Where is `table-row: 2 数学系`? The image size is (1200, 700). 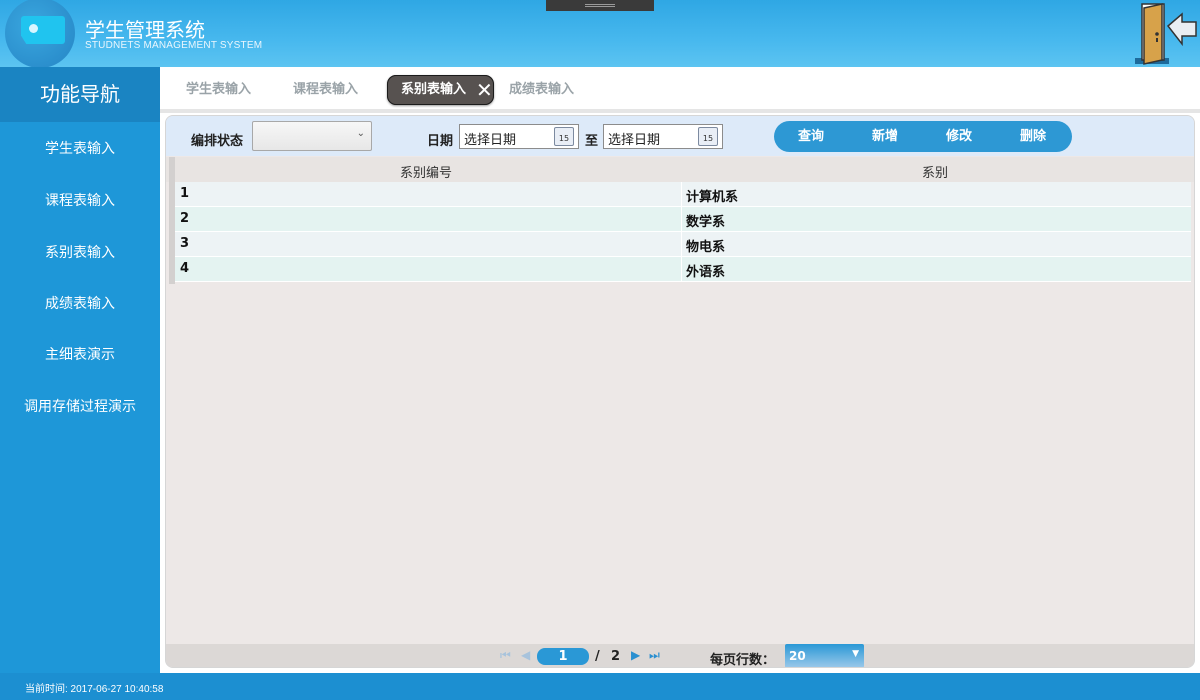
table-row: 2 数学系 is located at coordinates (683, 219).